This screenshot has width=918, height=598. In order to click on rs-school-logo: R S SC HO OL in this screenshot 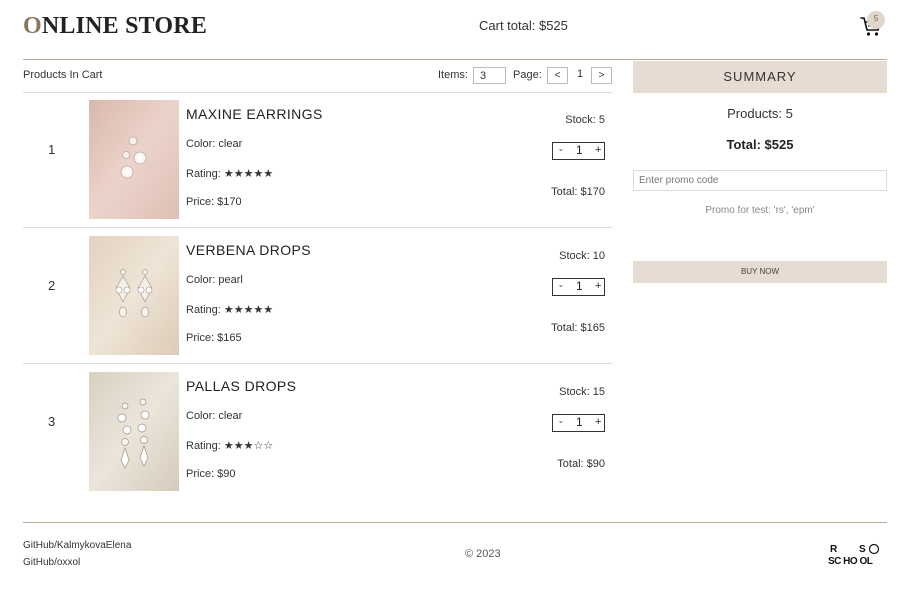, I will do `click(858, 555)`.